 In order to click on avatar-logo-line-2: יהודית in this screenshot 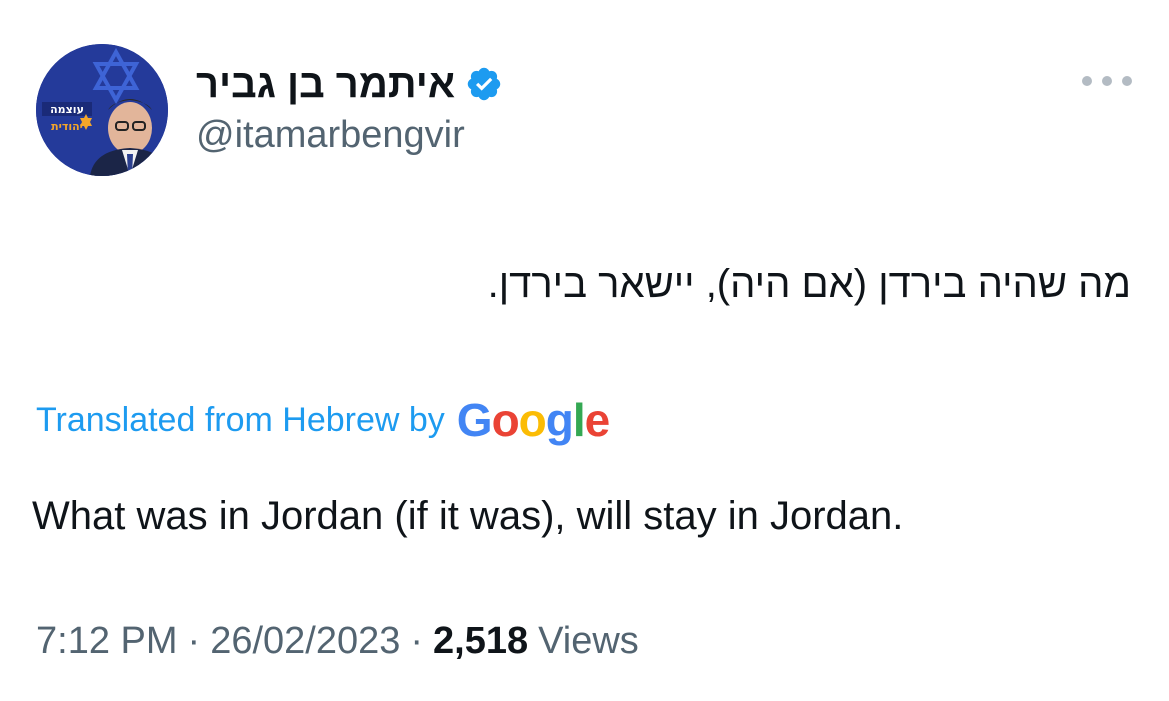, I will do `click(67, 126)`.